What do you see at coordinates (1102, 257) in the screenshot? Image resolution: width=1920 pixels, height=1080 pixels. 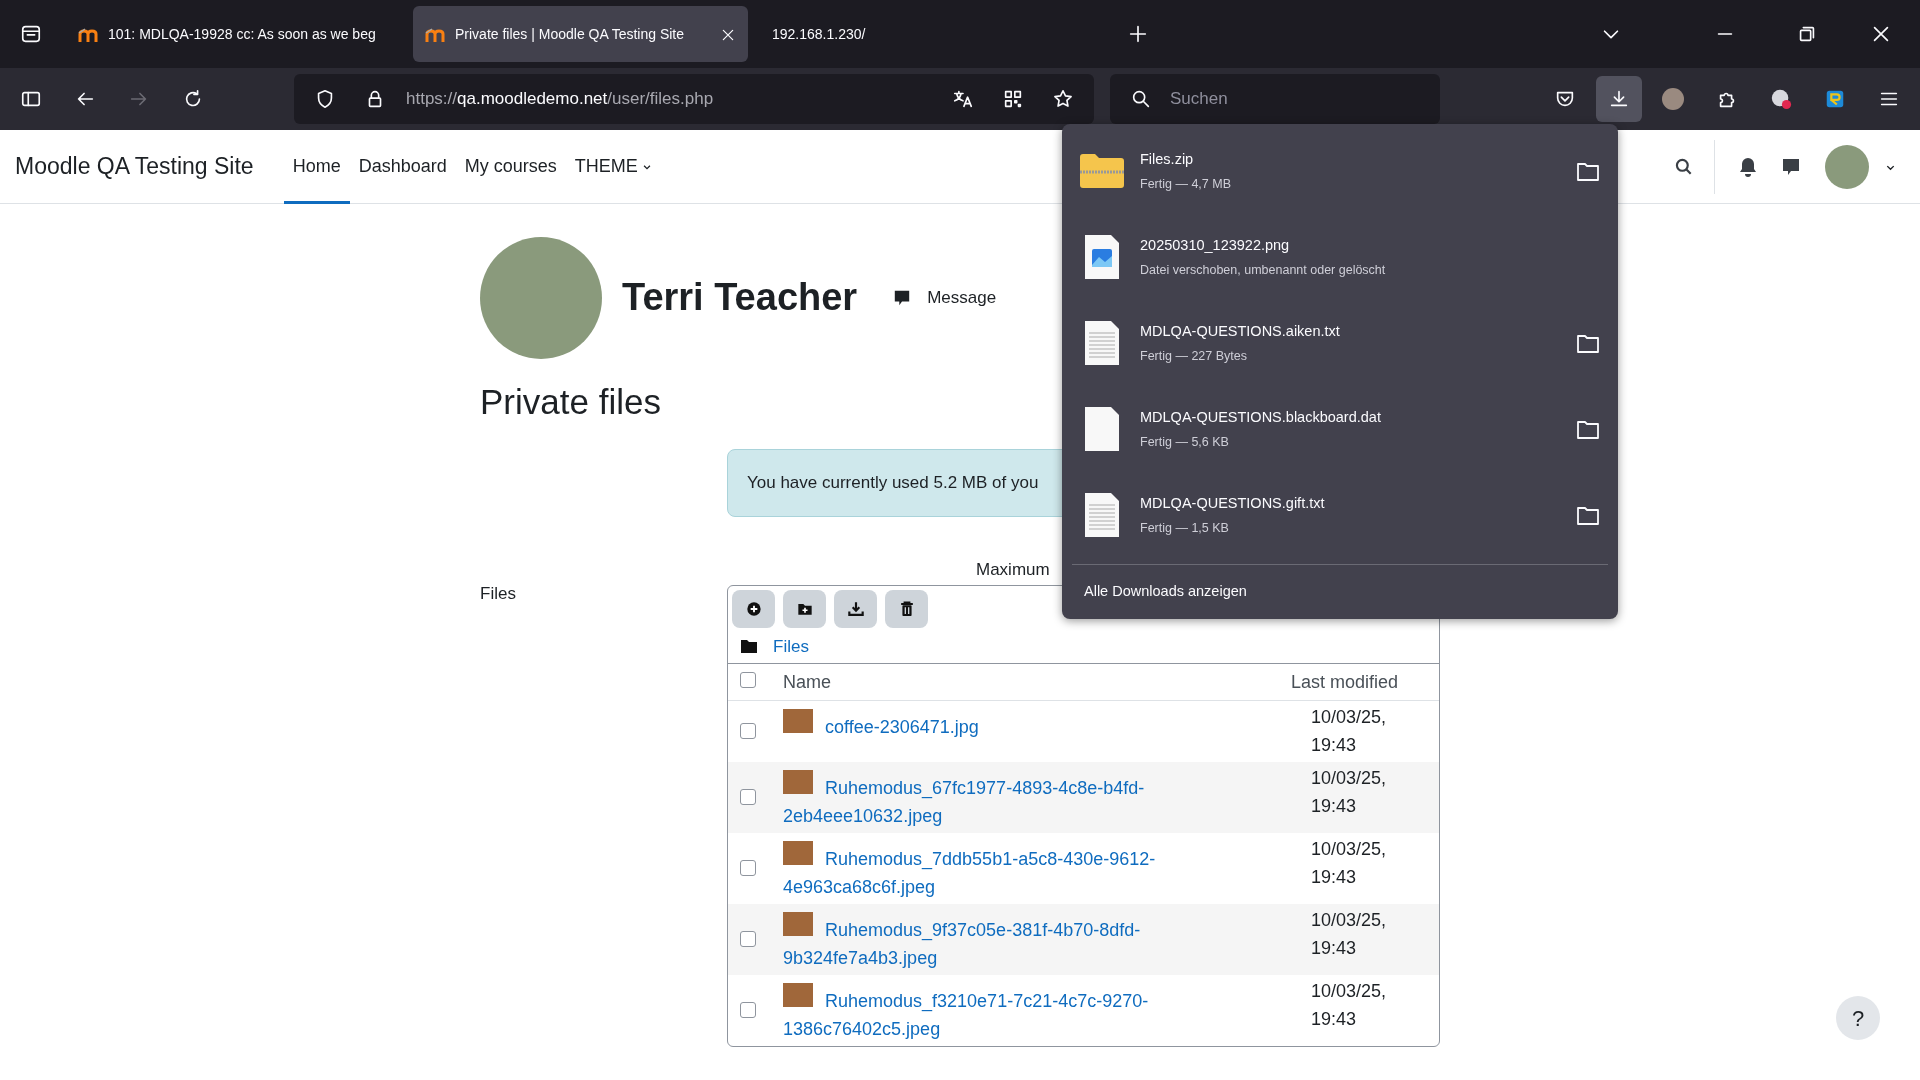 I see `image-file-icon` at bounding box center [1102, 257].